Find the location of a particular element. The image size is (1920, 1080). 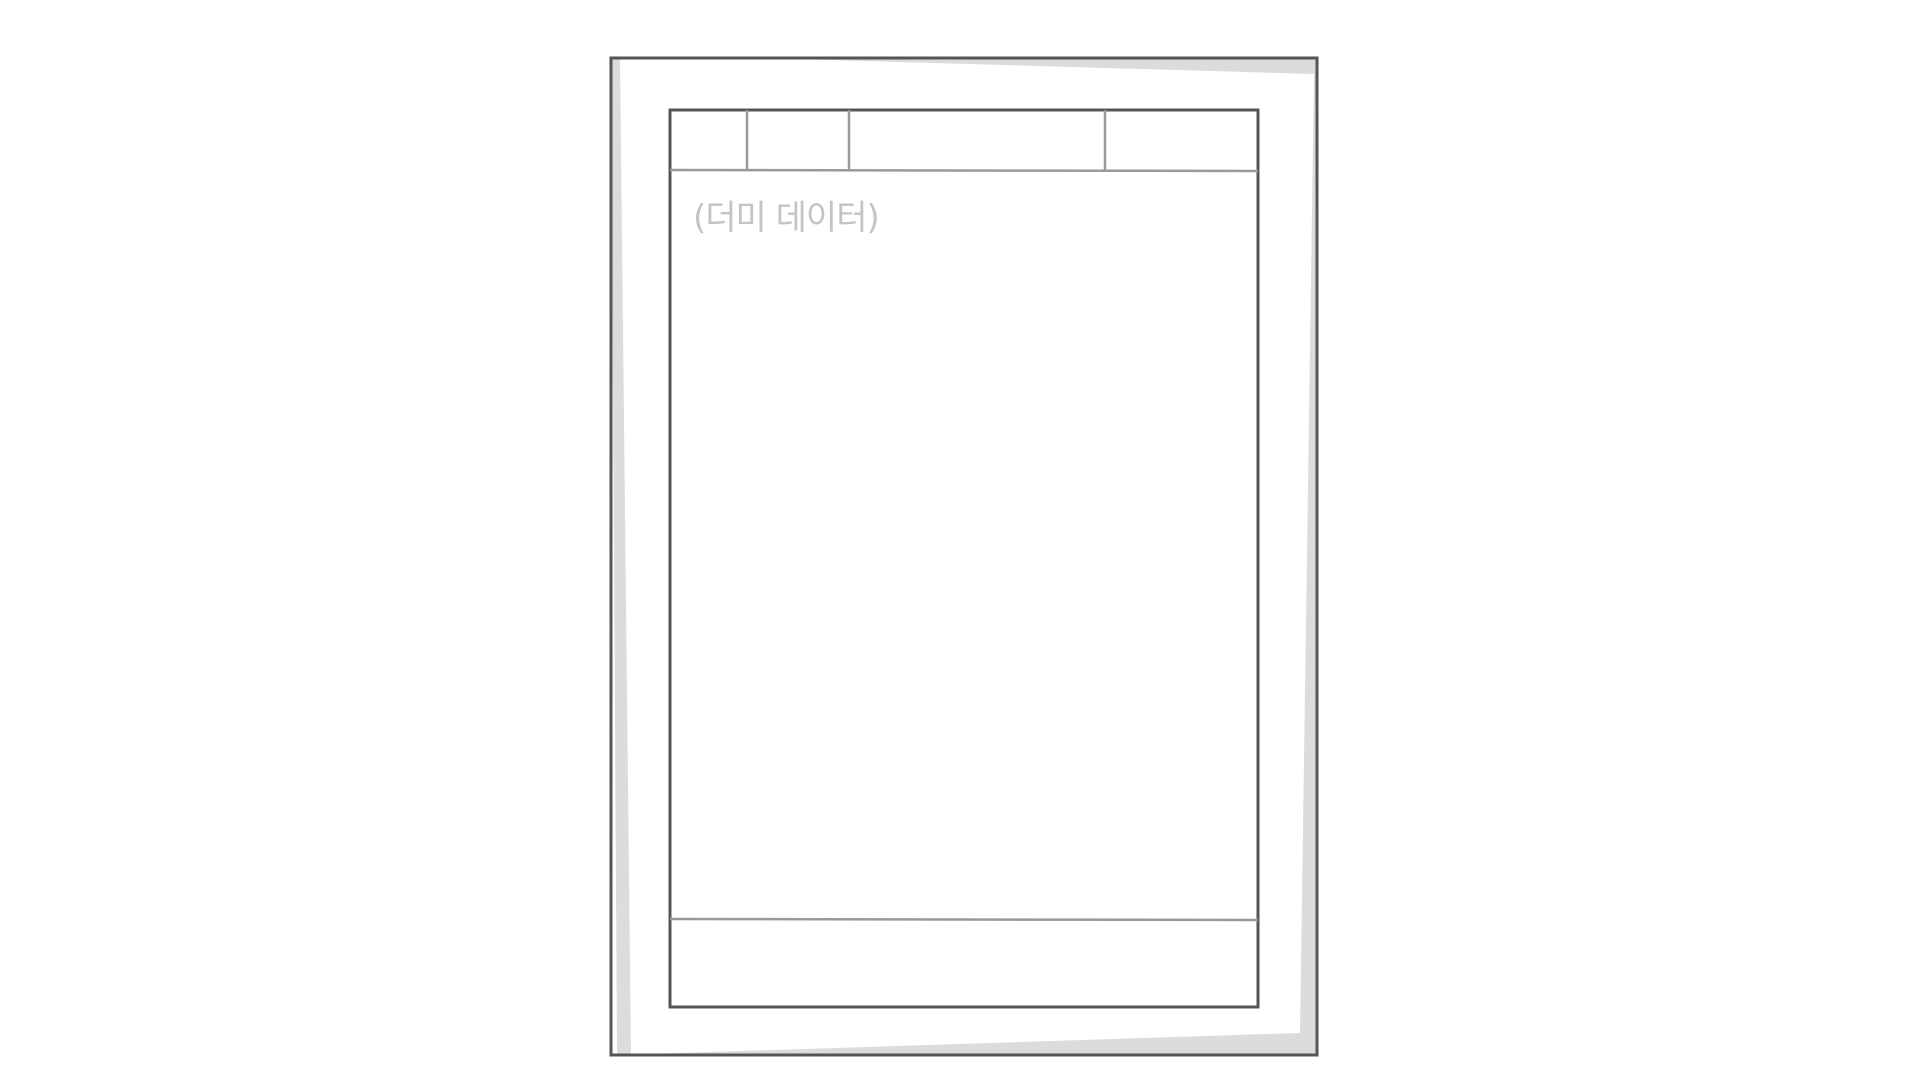

paper-shadow-right is located at coordinates (1308, 565).